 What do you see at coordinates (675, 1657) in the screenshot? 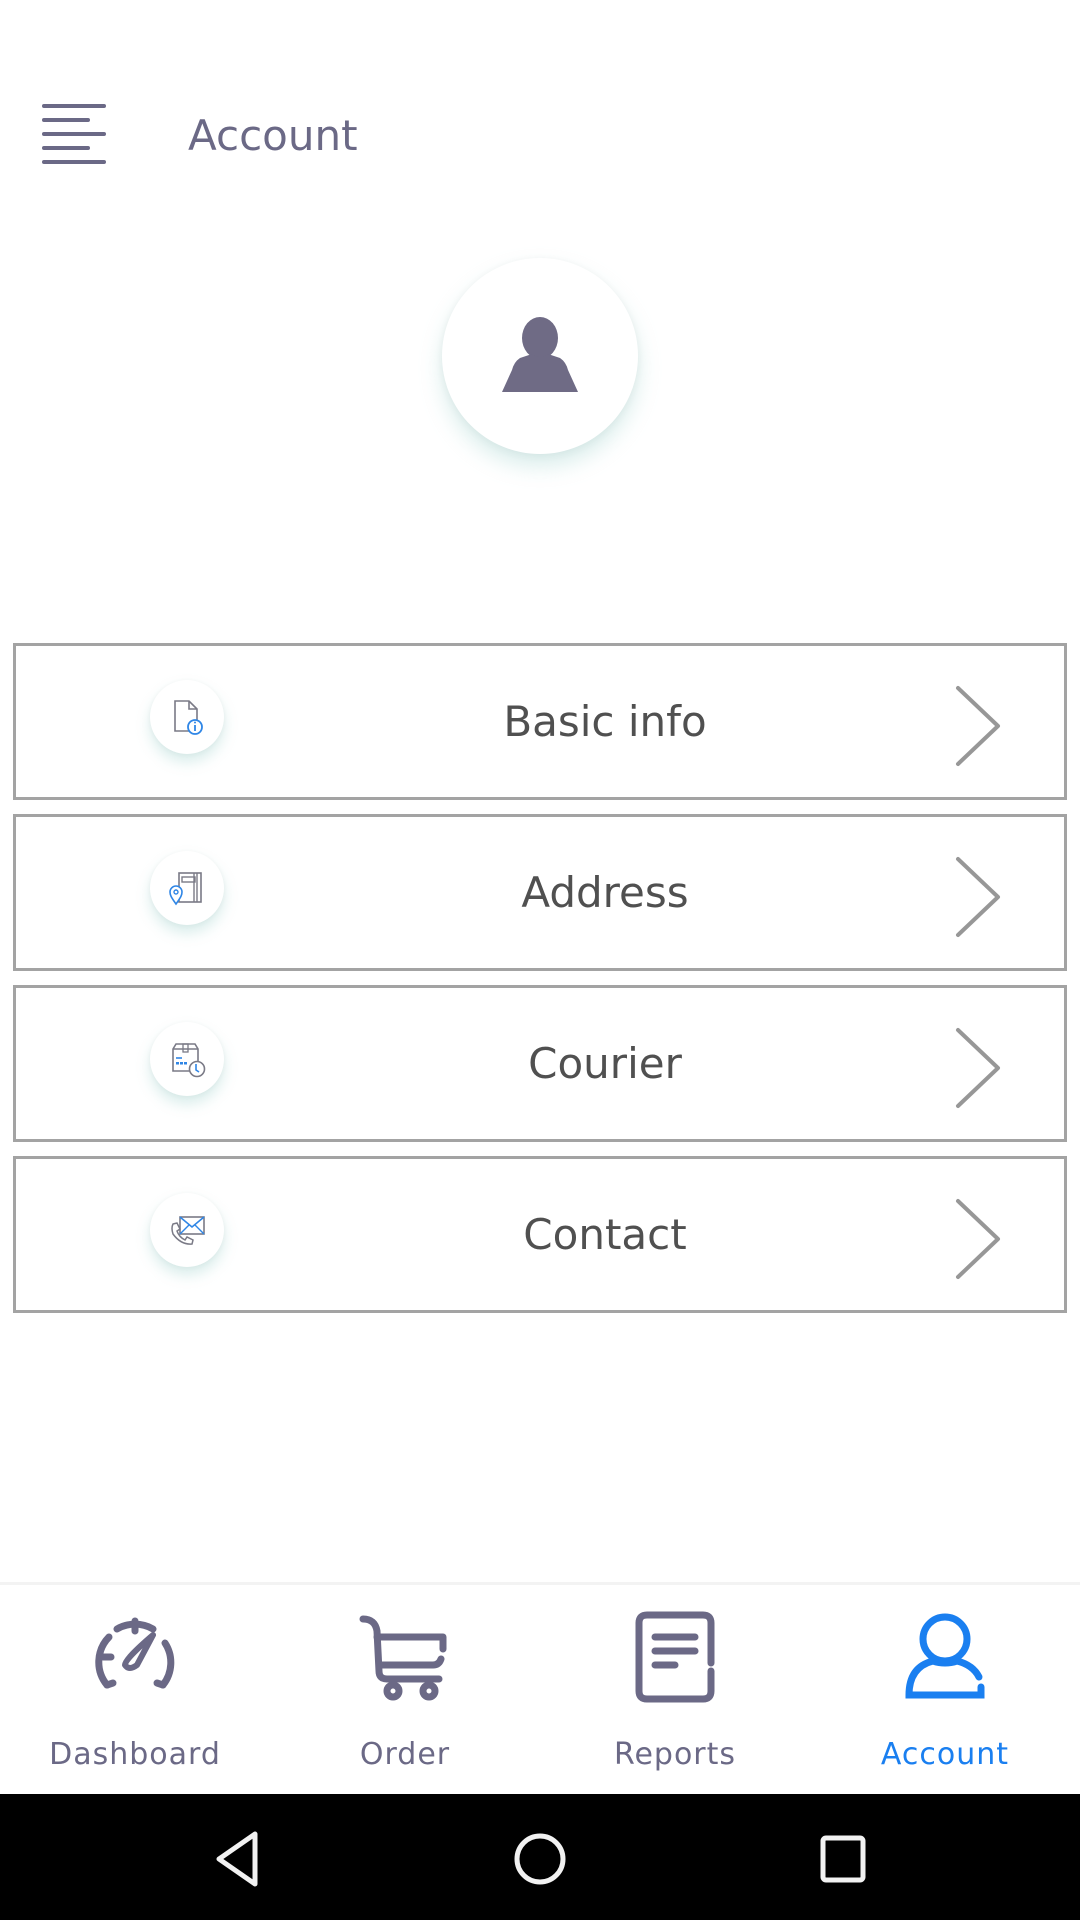
I see `report-document-icon` at bounding box center [675, 1657].